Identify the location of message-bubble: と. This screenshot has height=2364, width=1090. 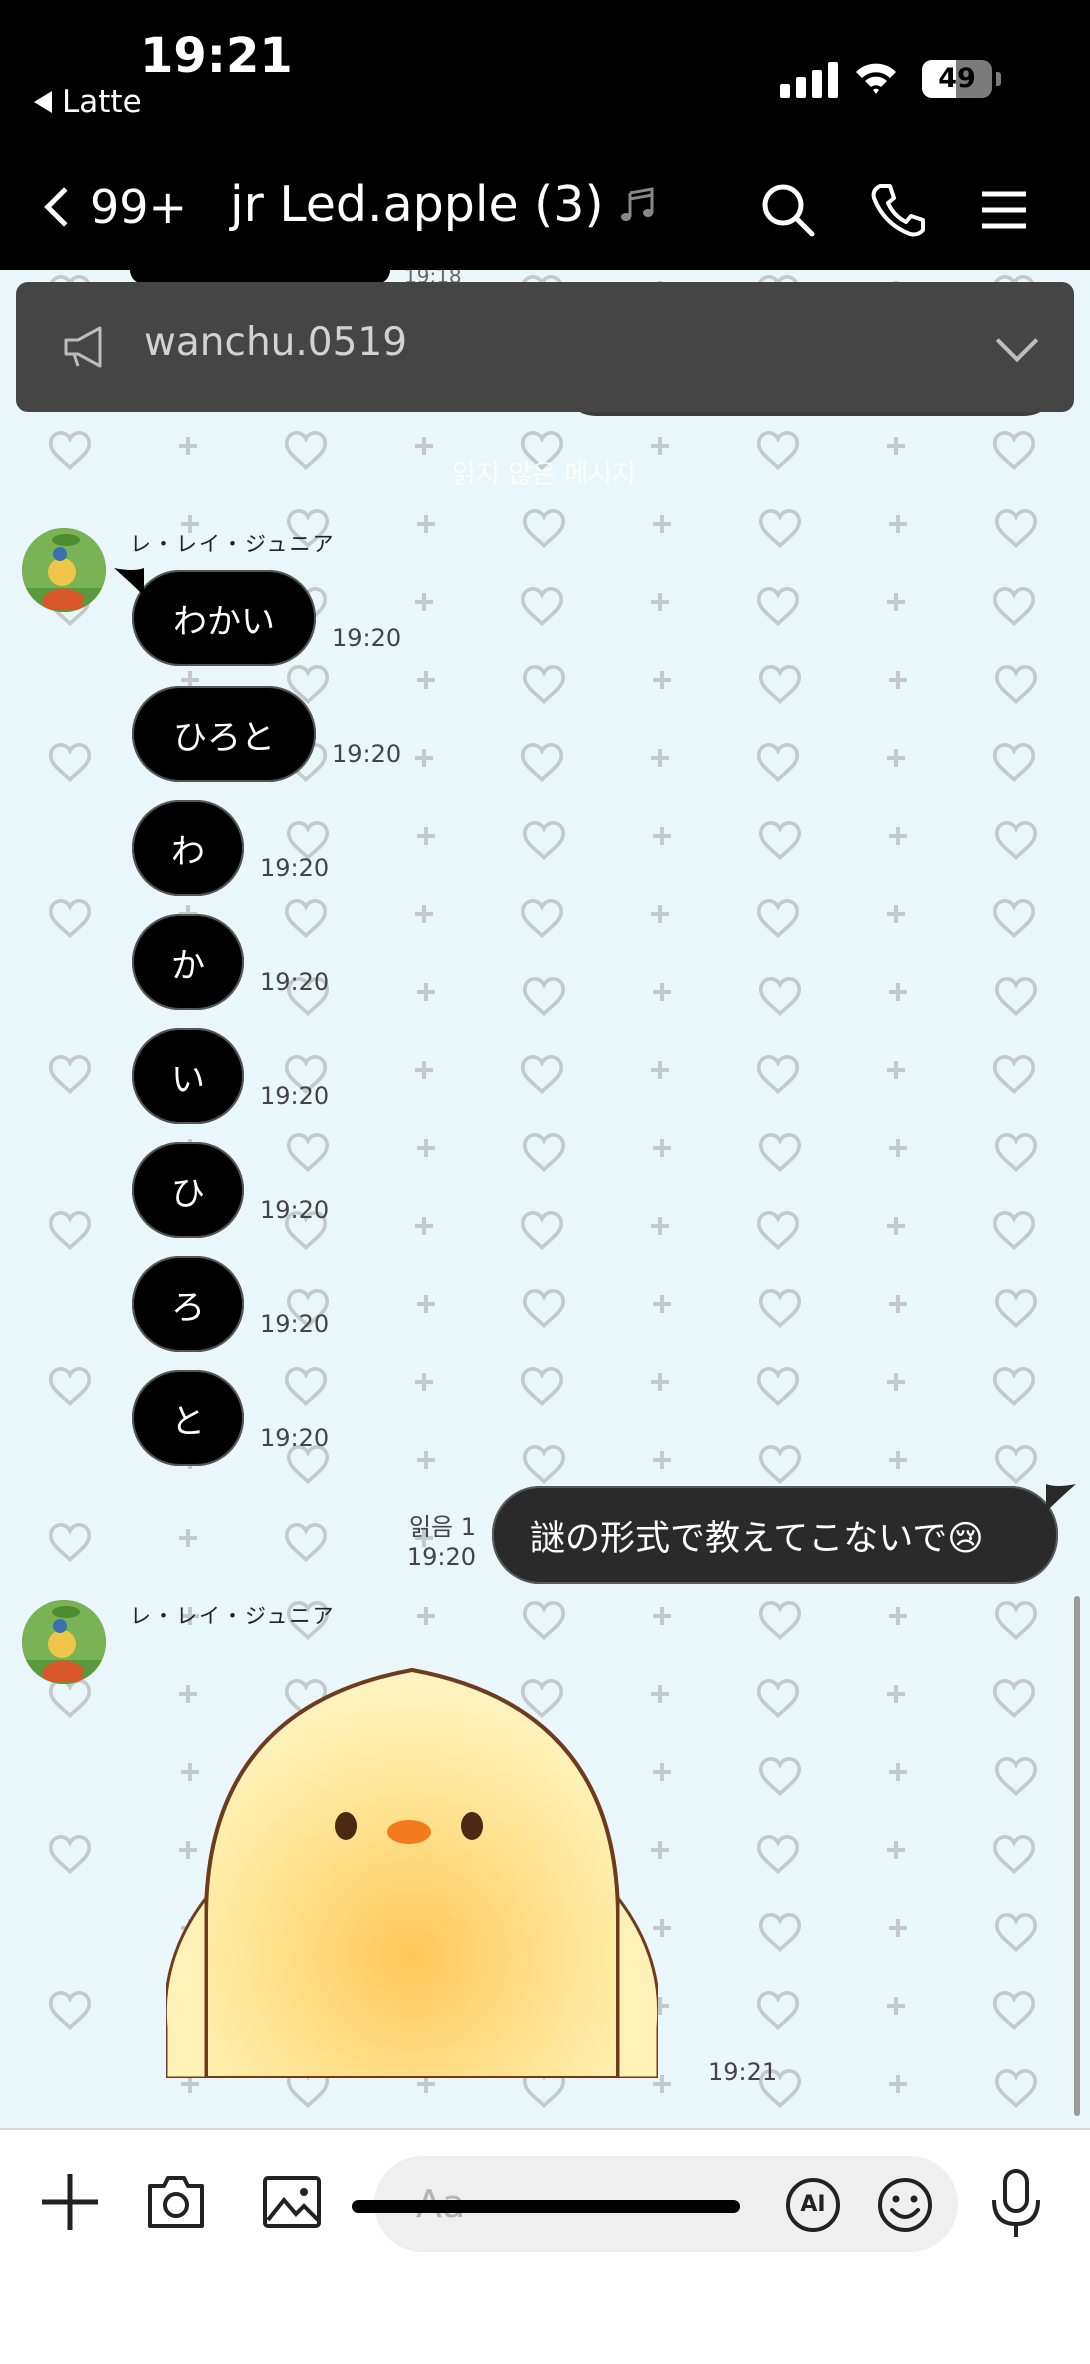
(188, 1418).